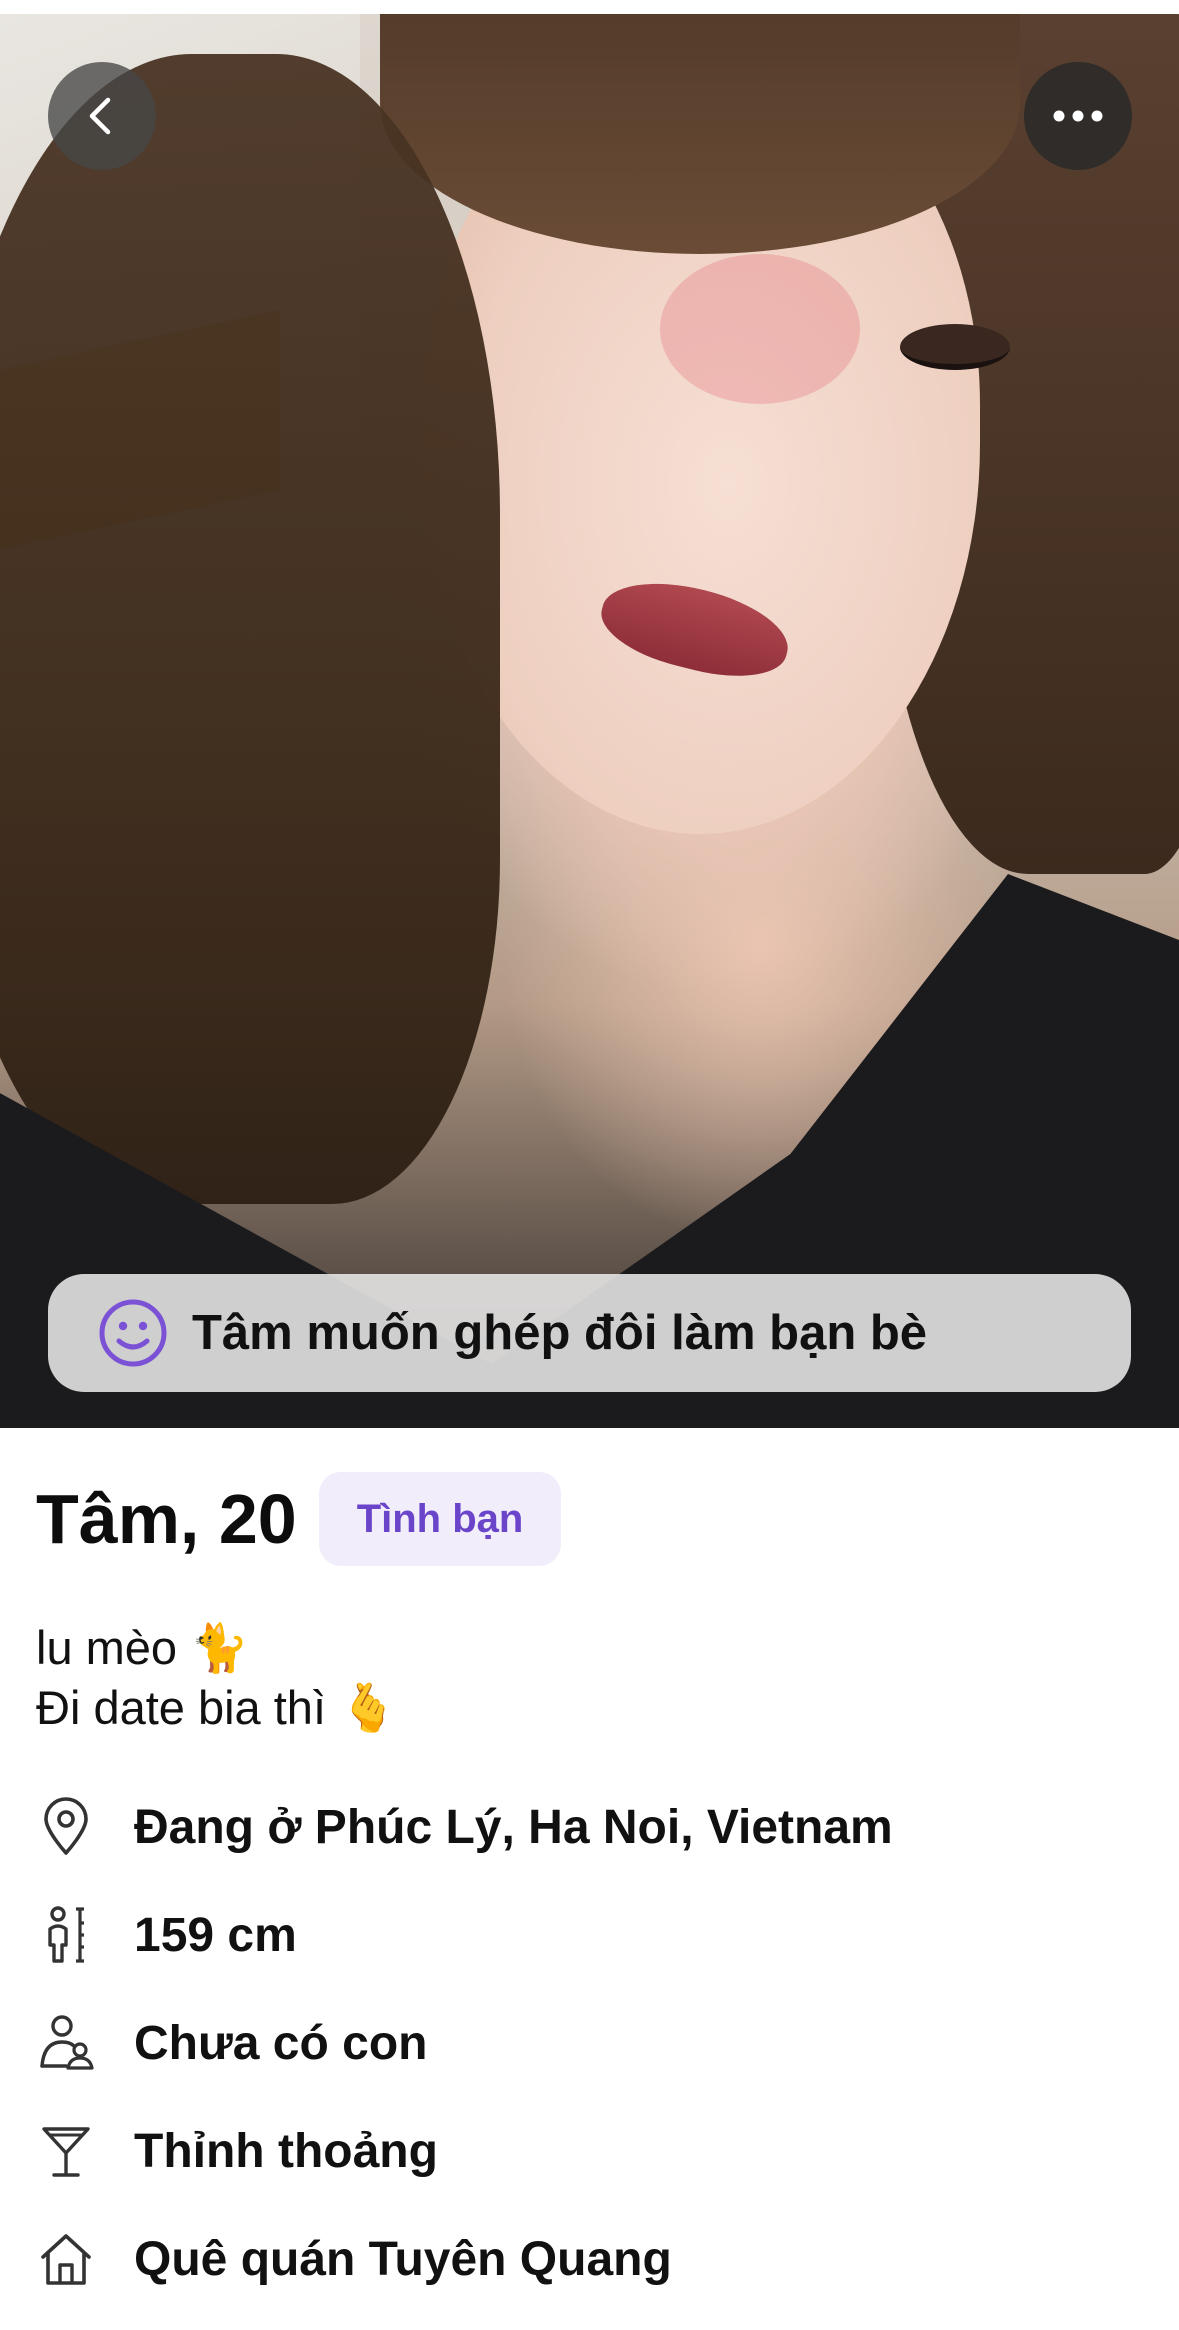 The image size is (1179, 2330). What do you see at coordinates (142, 1647) in the screenshot?
I see `bio-line: lu mèo 🐈` at bounding box center [142, 1647].